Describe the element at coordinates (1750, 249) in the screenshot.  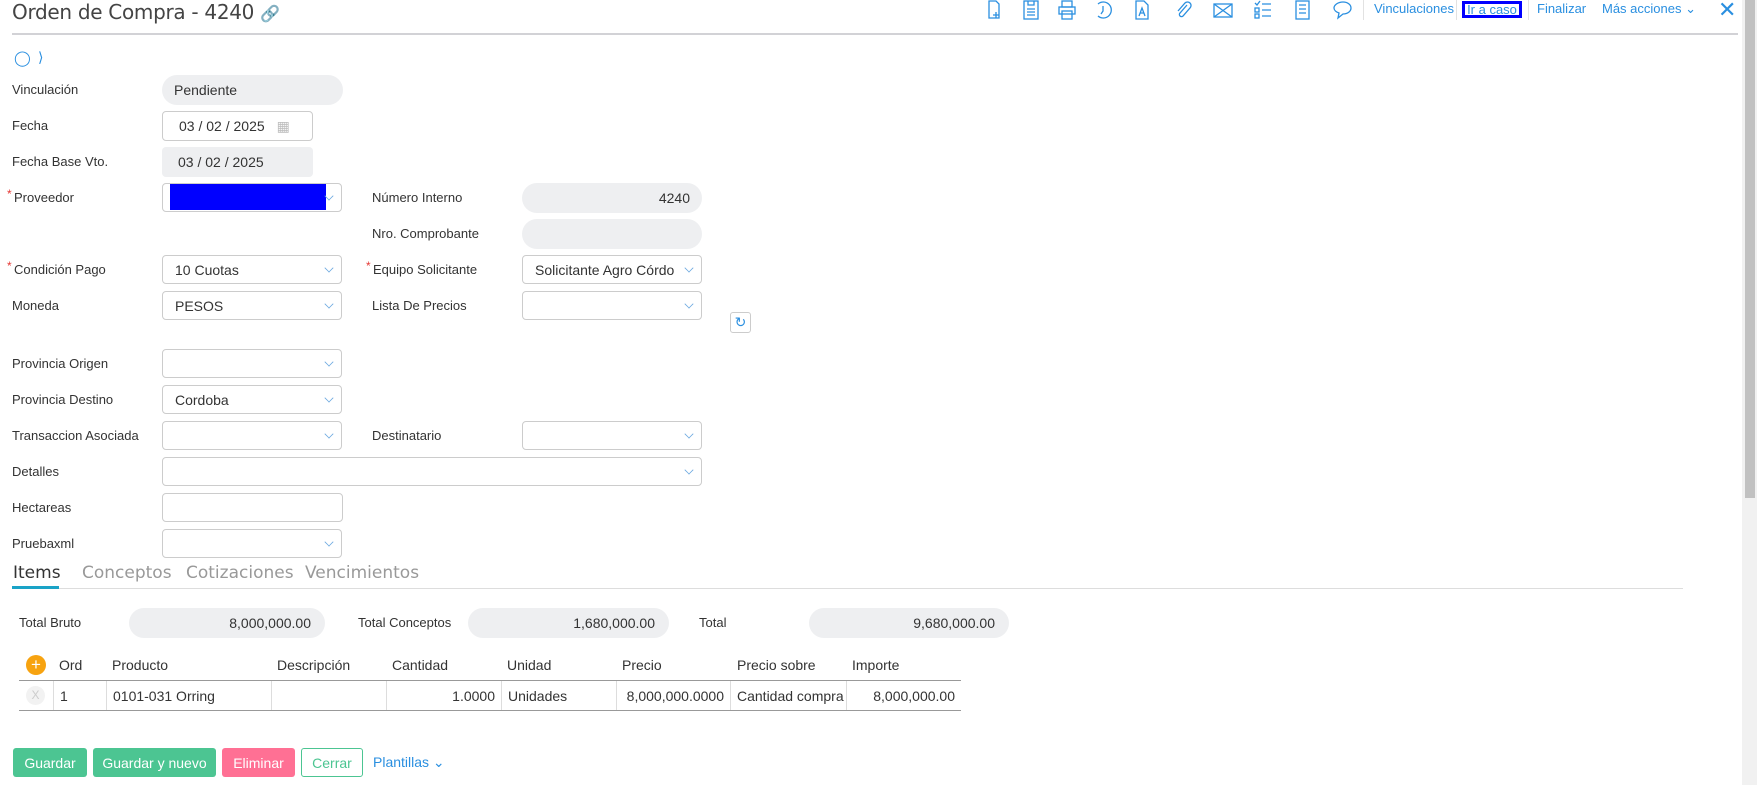
I see `scrollbar-thumb` at that location.